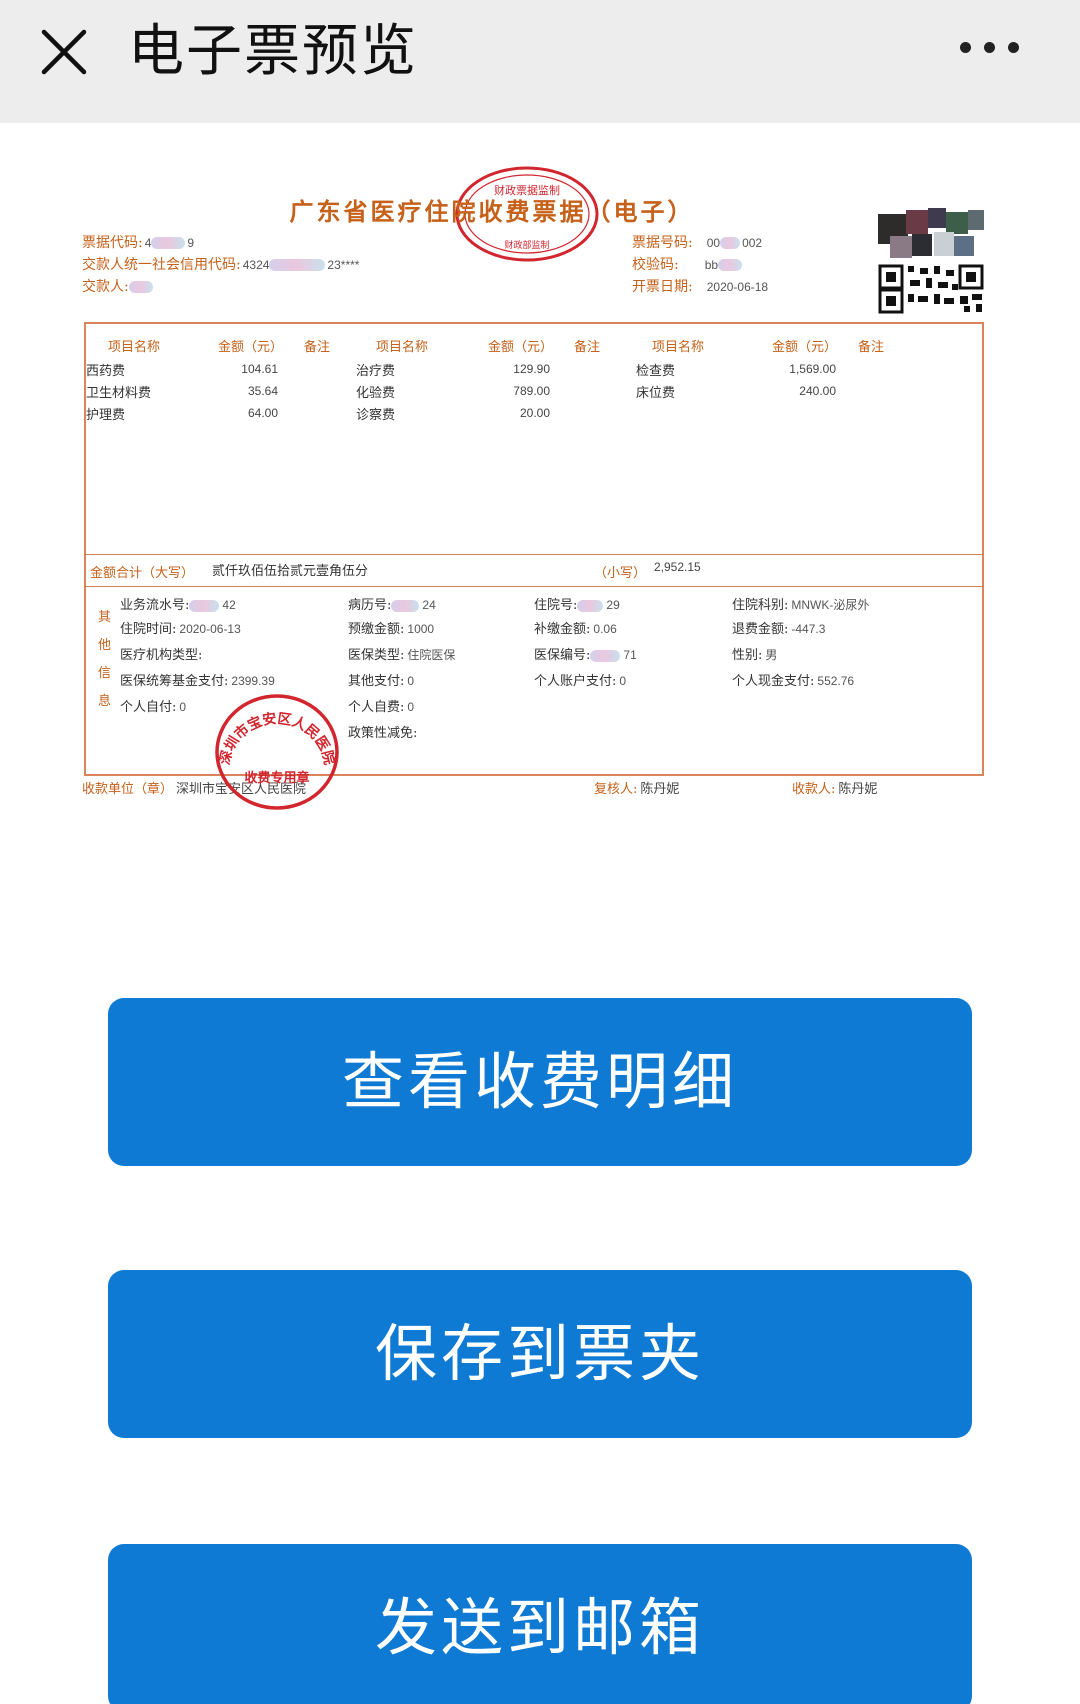  I want to click on issue-date: 开票日期: 2020-06-18, so click(700, 287).